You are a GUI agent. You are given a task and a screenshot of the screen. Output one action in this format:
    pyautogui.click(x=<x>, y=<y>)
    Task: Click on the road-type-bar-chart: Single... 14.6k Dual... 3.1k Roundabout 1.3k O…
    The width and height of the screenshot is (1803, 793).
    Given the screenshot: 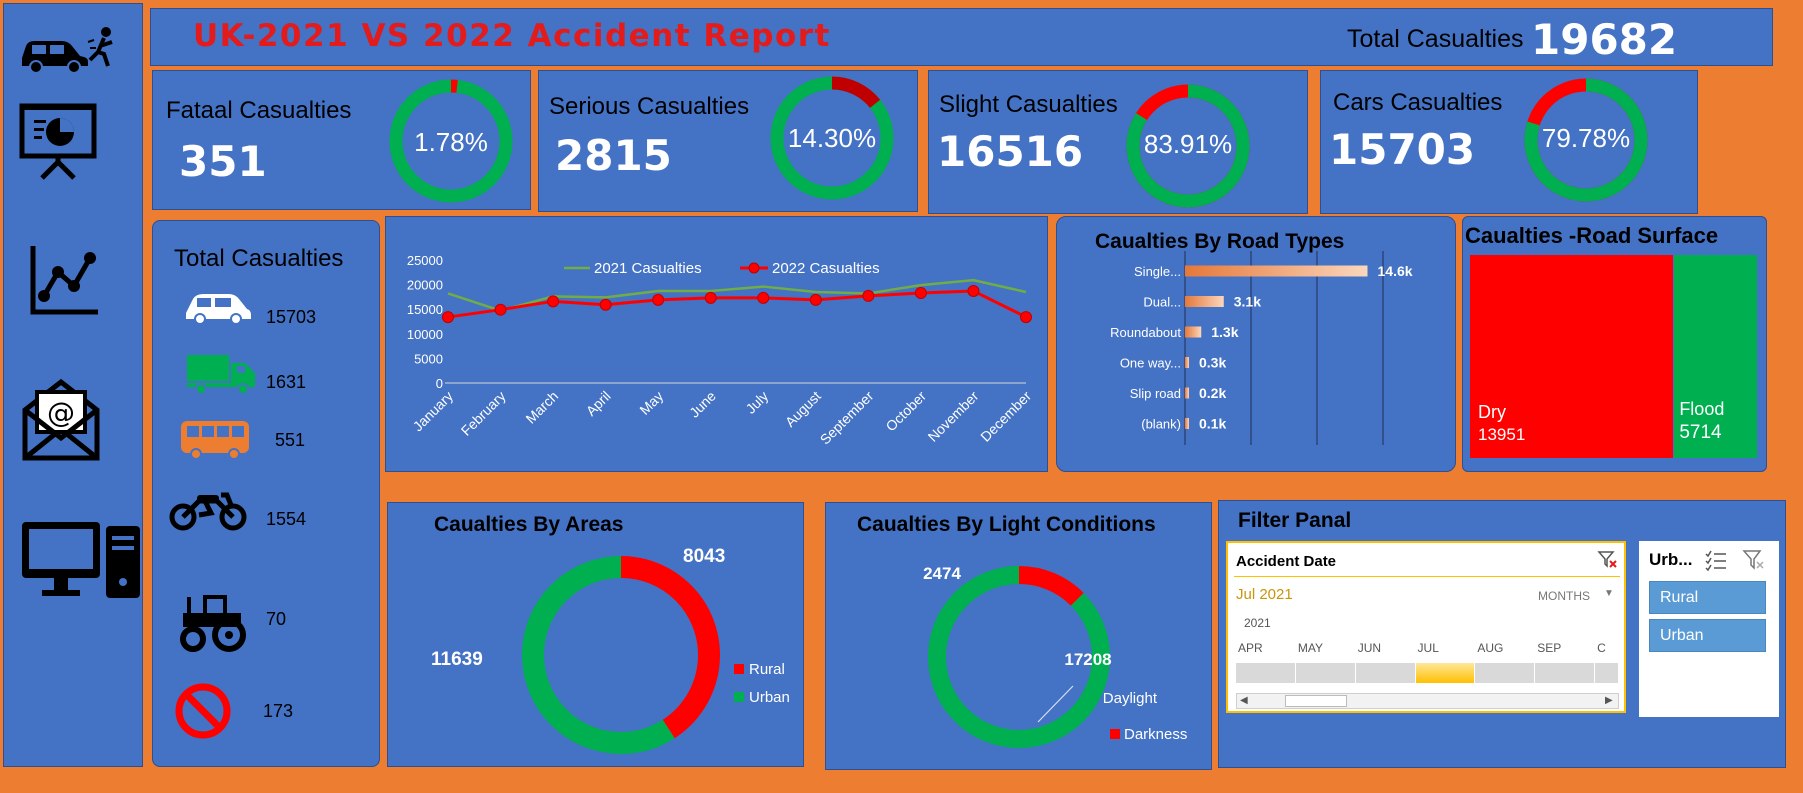 What is the action you would take?
    pyautogui.click(x=1261, y=348)
    